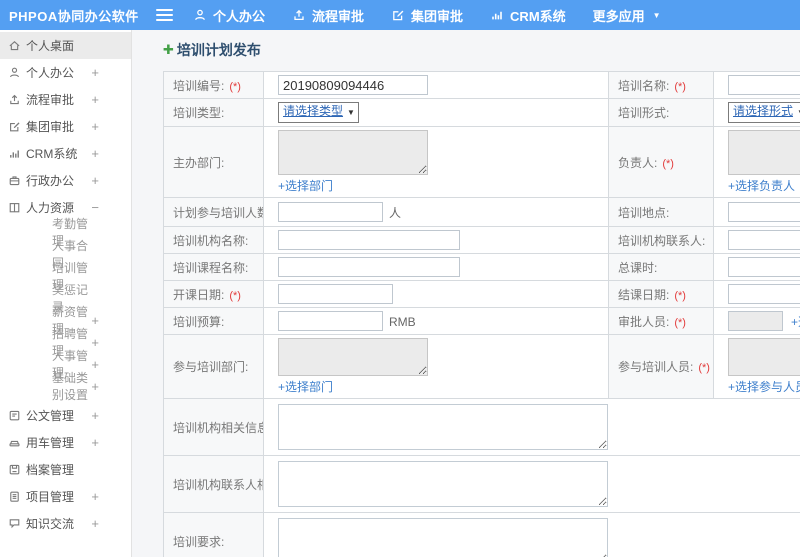 This screenshot has width=800, height=557. I want to click on total-hours-label: 总课时:, so click(661, 267).